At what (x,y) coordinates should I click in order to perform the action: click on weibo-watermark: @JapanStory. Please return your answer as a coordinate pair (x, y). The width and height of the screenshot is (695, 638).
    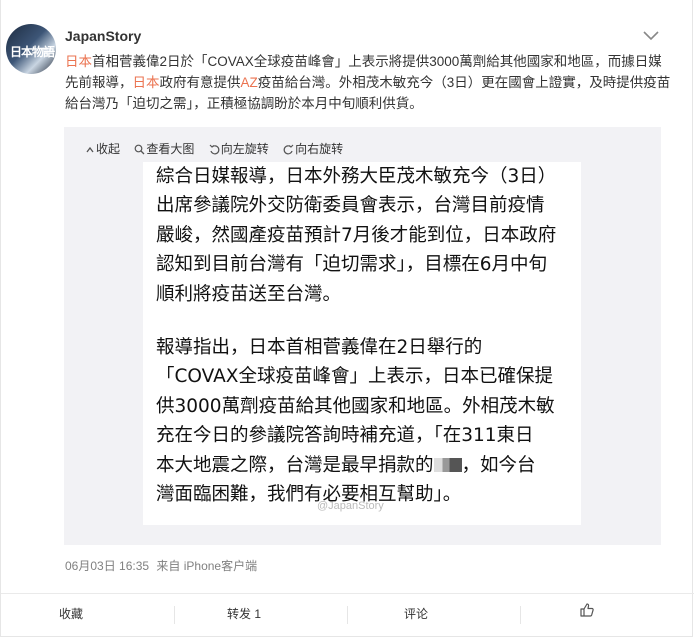
    Looking at the image, I should click on (350, 506).